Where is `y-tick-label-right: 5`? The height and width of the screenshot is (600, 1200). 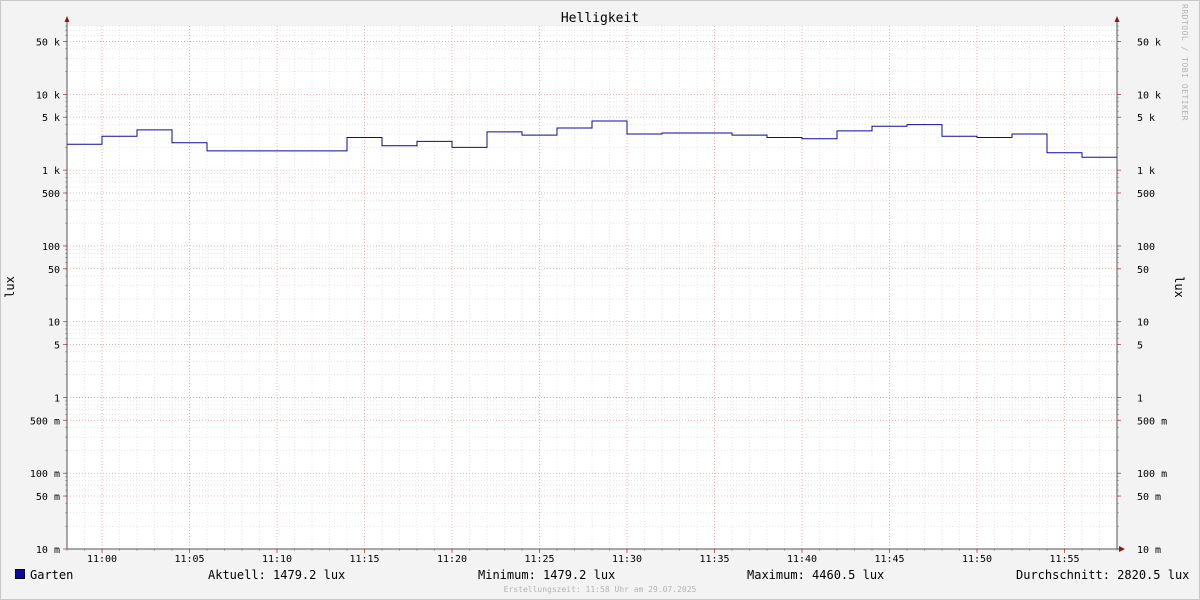
y-tick-label-right: 5 is located at coordinates (1140, 346).